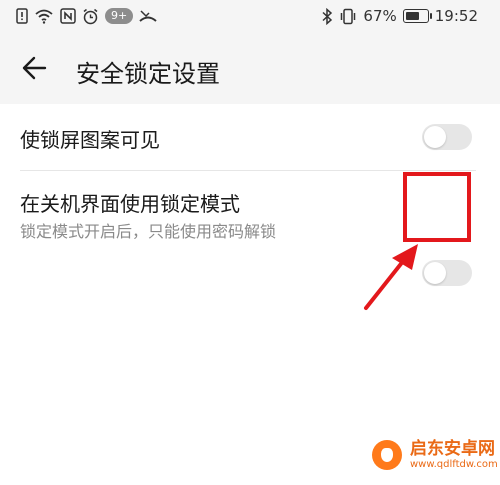  Describe the element at coordinates (447, 137) in the screenshot. I see `visible-pattern-toggle` at that location.